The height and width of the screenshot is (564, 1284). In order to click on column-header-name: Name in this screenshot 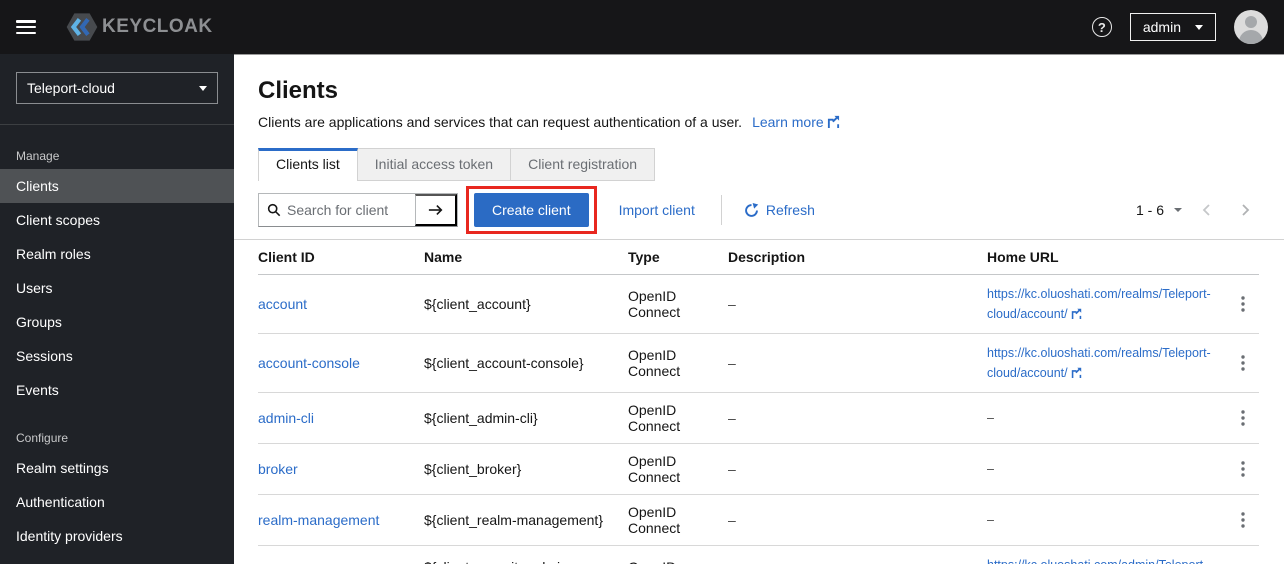, I will do `click(526, 257)`.